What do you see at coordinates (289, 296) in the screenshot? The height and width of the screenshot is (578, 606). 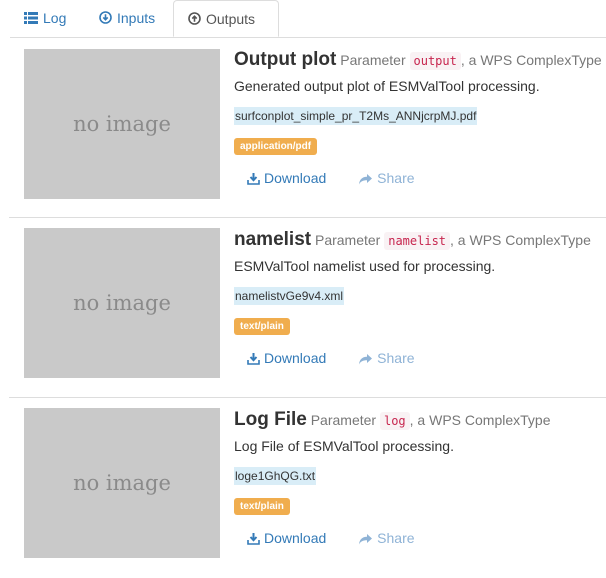 I see `output-filename: namelistvGe9v4.xml` at bounding box center [289, 296].